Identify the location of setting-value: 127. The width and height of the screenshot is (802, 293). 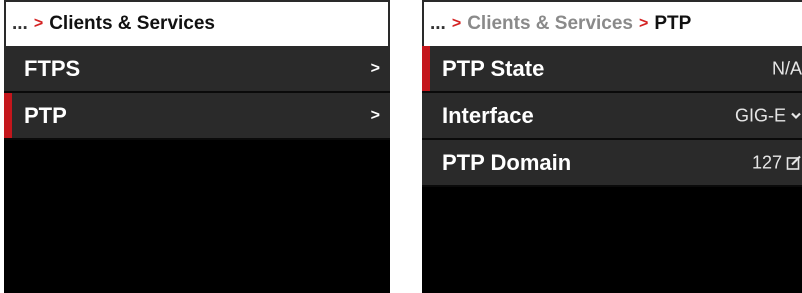
(777, 162).